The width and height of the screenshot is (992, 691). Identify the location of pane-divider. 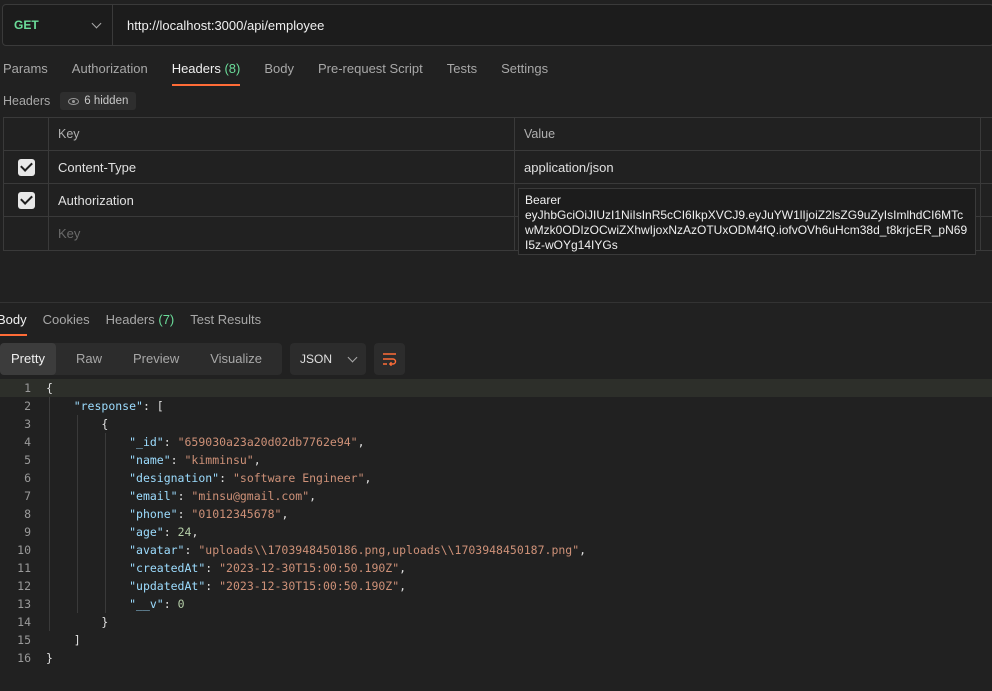
(496, 302).